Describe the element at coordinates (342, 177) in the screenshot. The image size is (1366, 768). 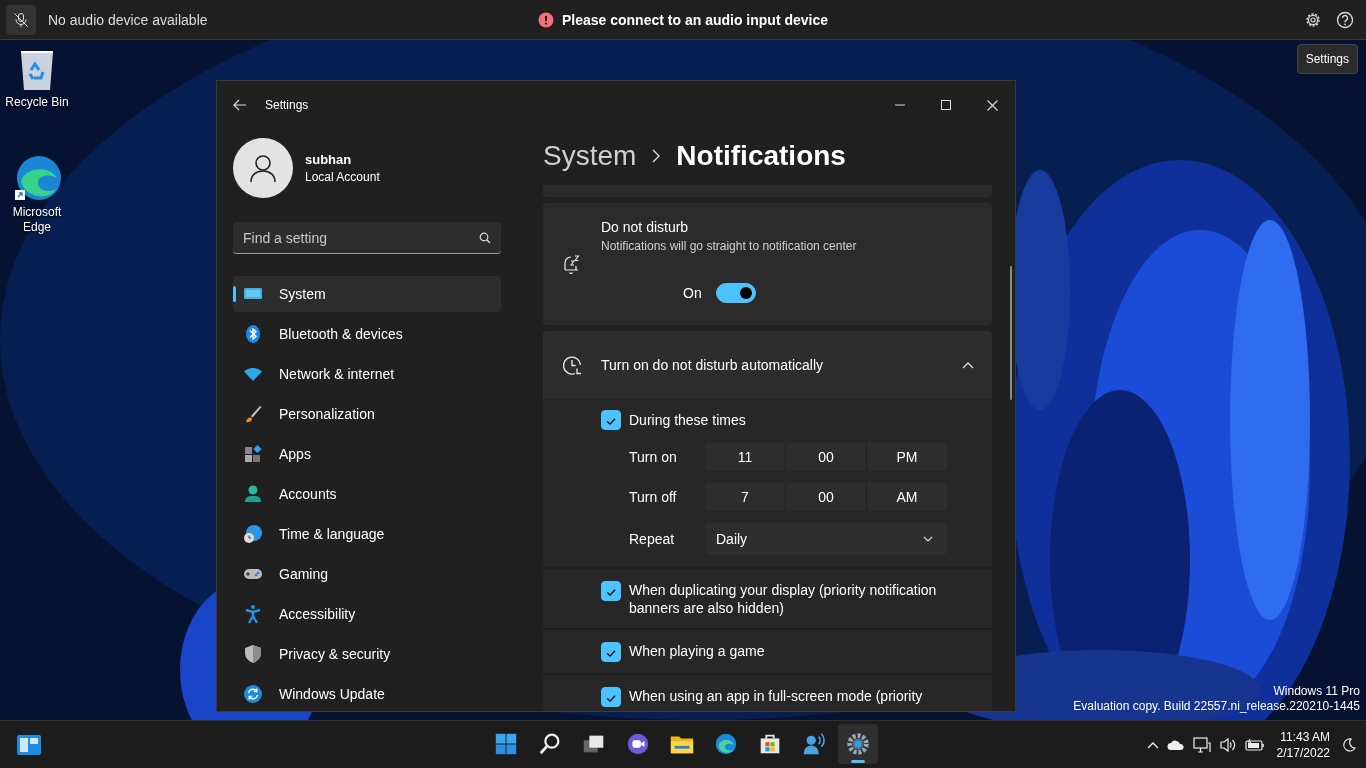
I see `account-type: Local Account` at that location.